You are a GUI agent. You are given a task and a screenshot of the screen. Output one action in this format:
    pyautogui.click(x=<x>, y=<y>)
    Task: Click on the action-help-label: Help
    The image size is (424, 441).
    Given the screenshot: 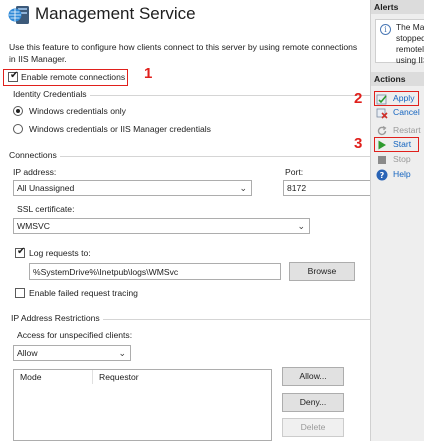 What is the action you would take?
    pyautogui.click(x=402, y=174)
    